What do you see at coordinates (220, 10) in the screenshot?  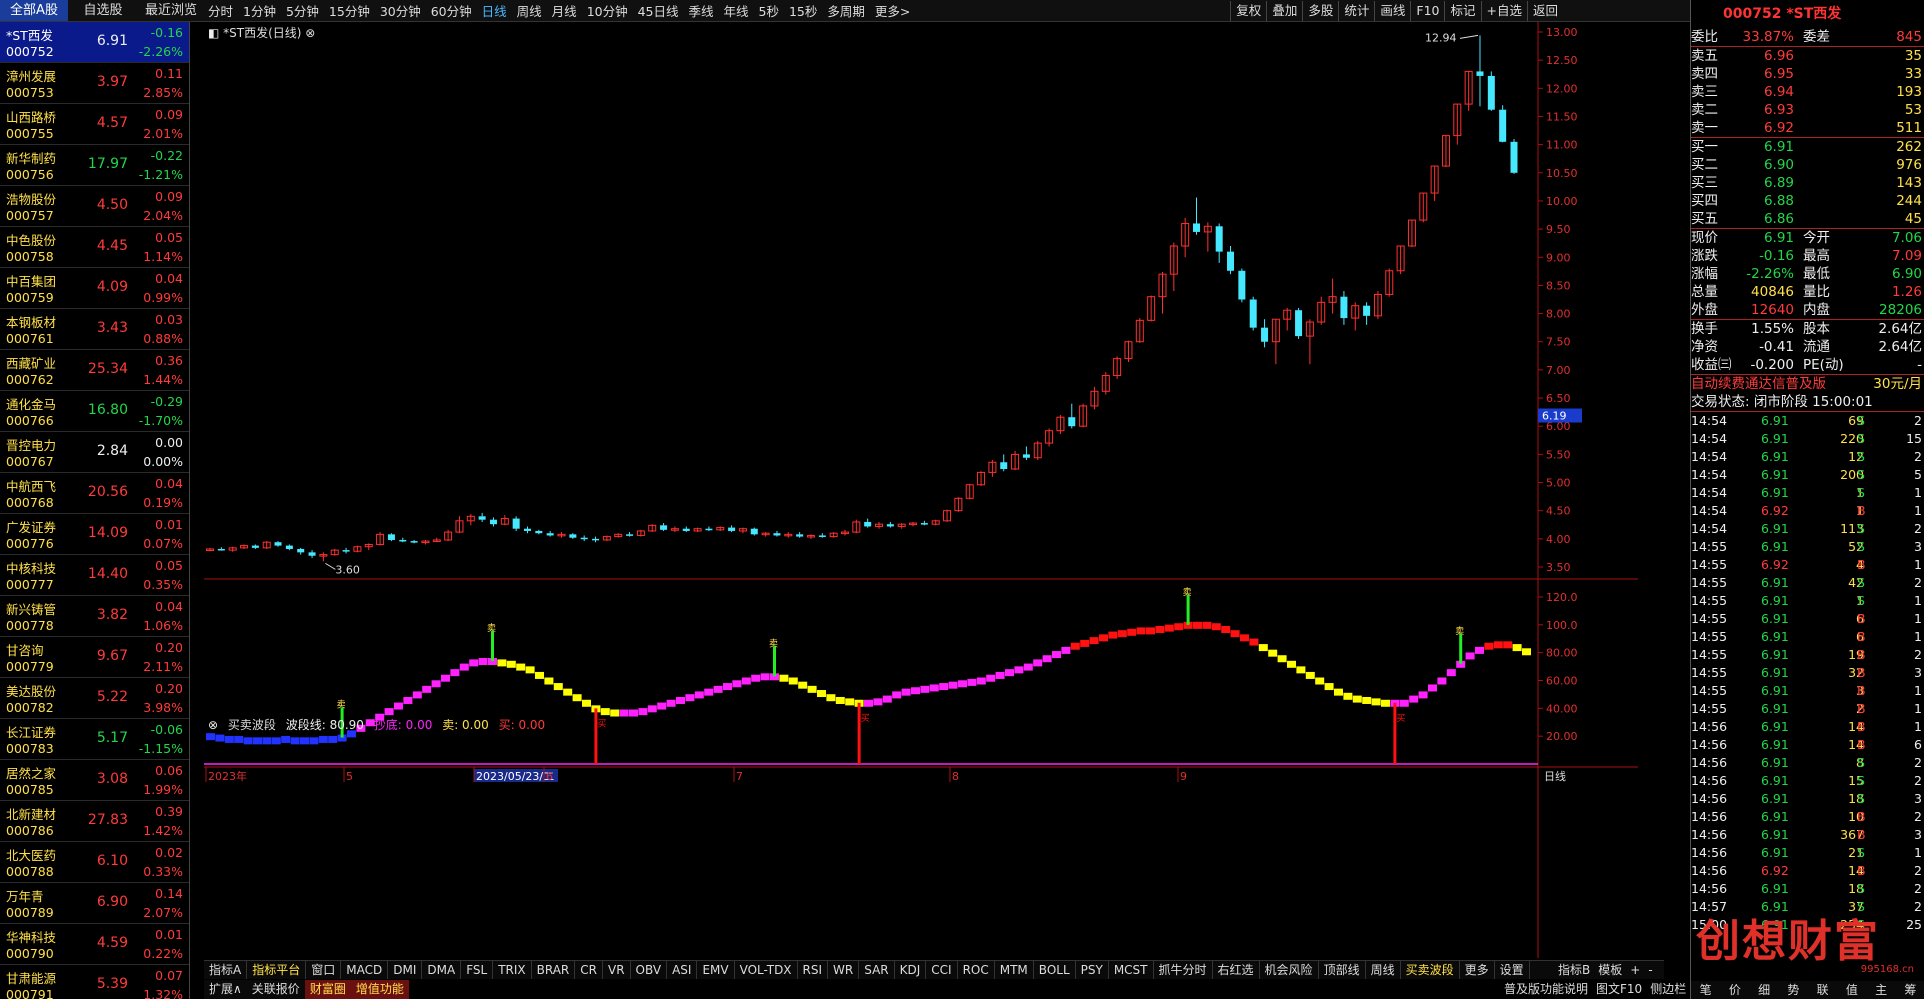 I see `period-tab: 分时` at bounding box center [220, 10].